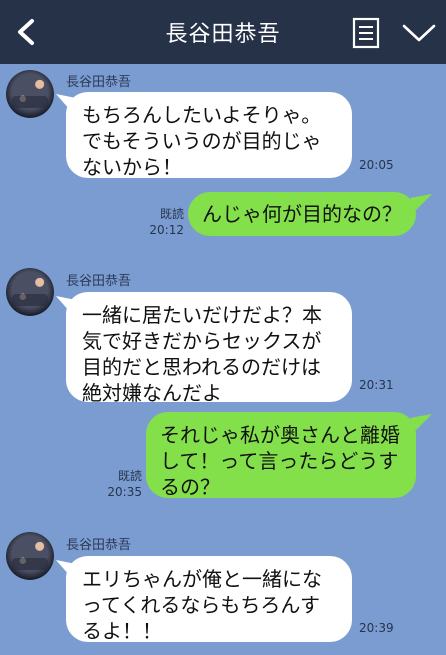  I want to click on chevron-down-icon, so click(419, 33).